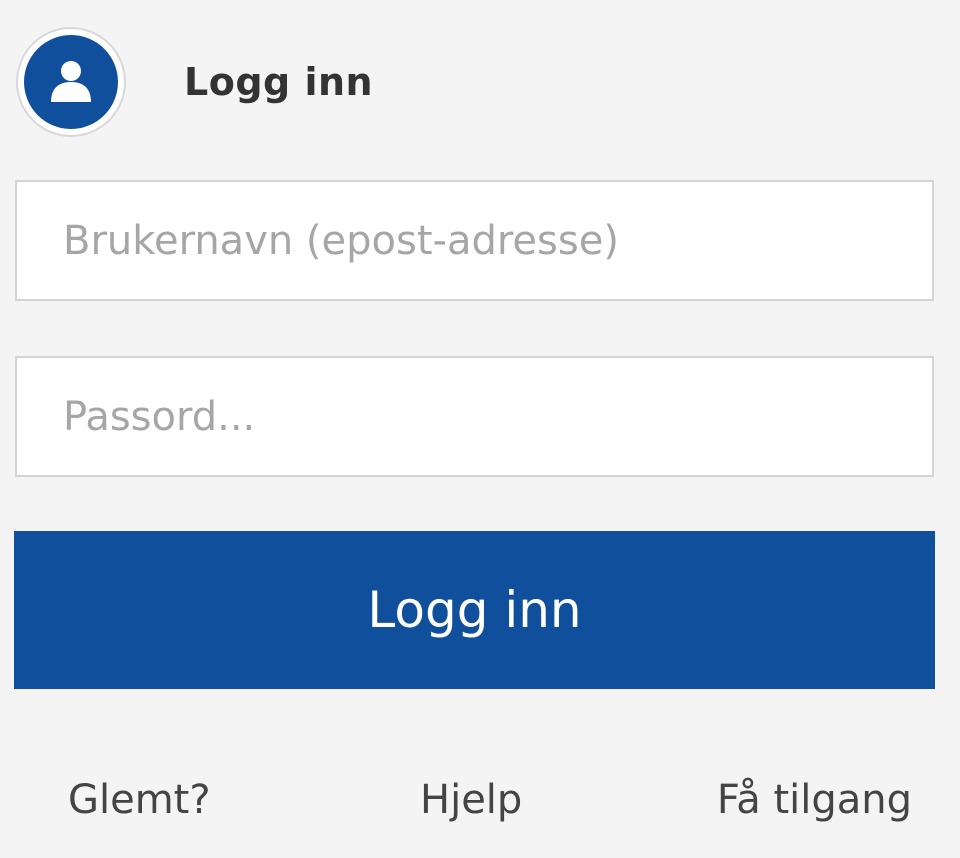  I want to click on user-icon, so click(71, 82).